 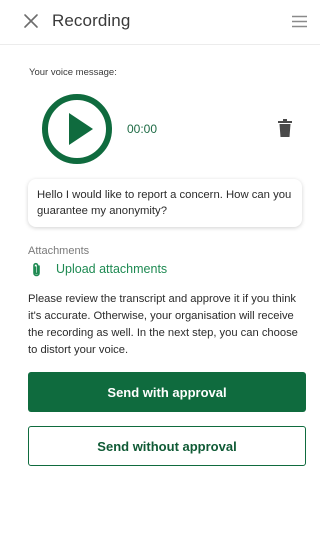 I want to click on play-icon, so click(x=77, y=129).